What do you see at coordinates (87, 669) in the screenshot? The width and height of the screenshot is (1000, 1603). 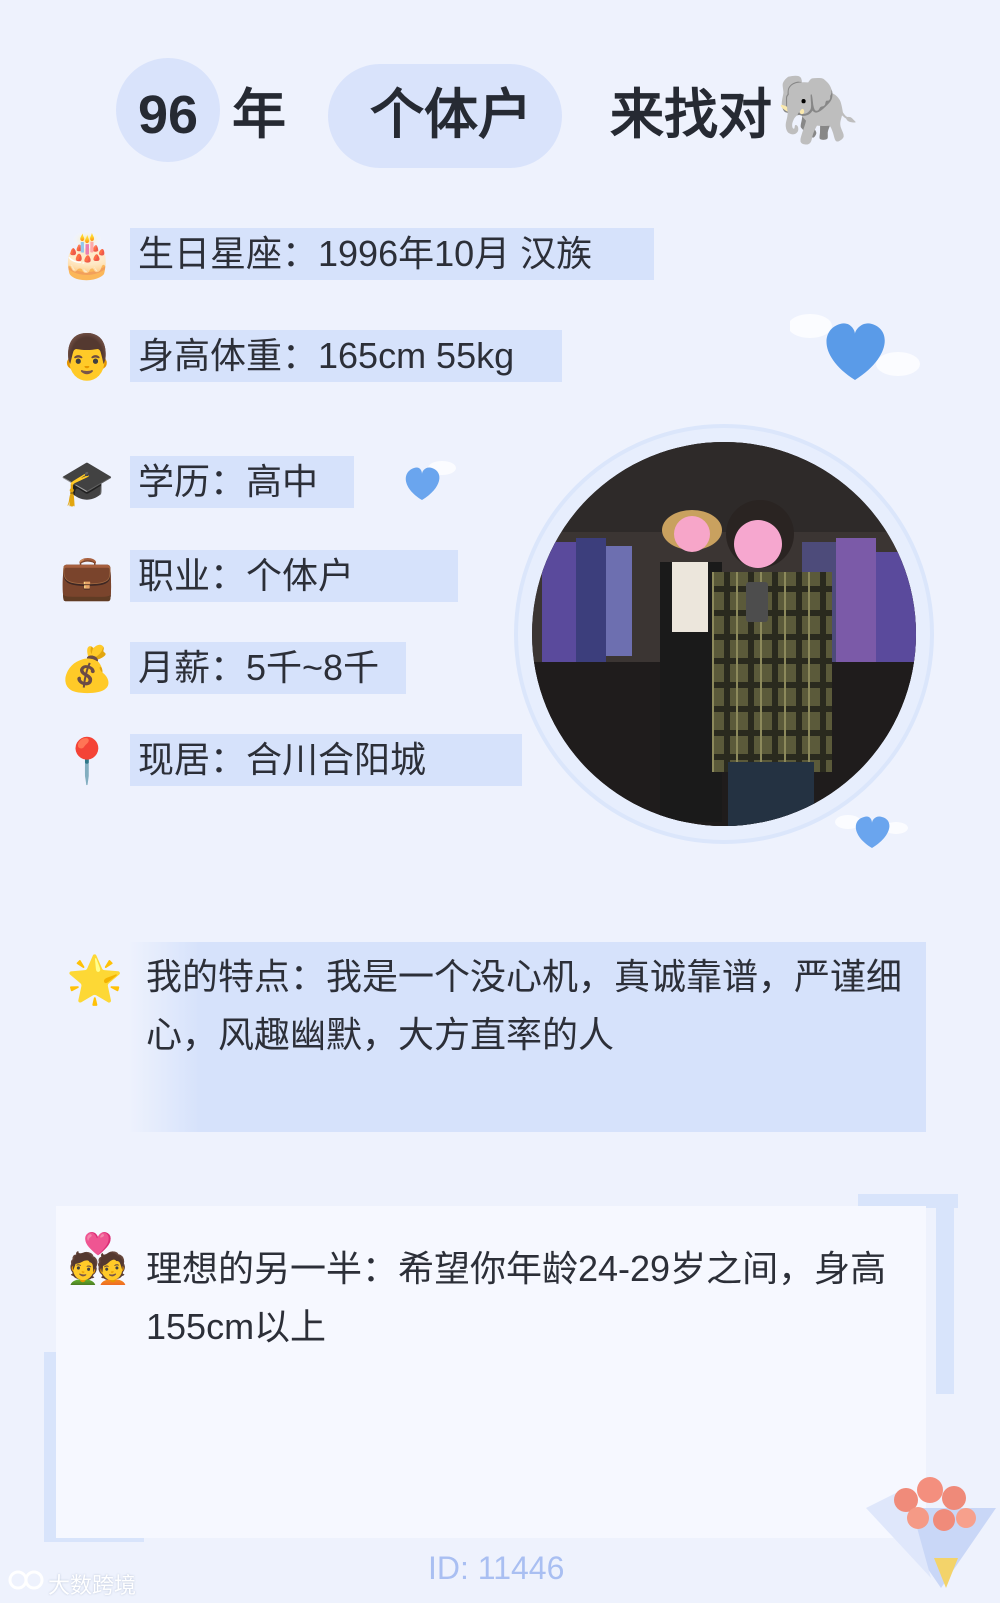 I see `money-bag-icon: 💰` at bounding box center [87, 669].